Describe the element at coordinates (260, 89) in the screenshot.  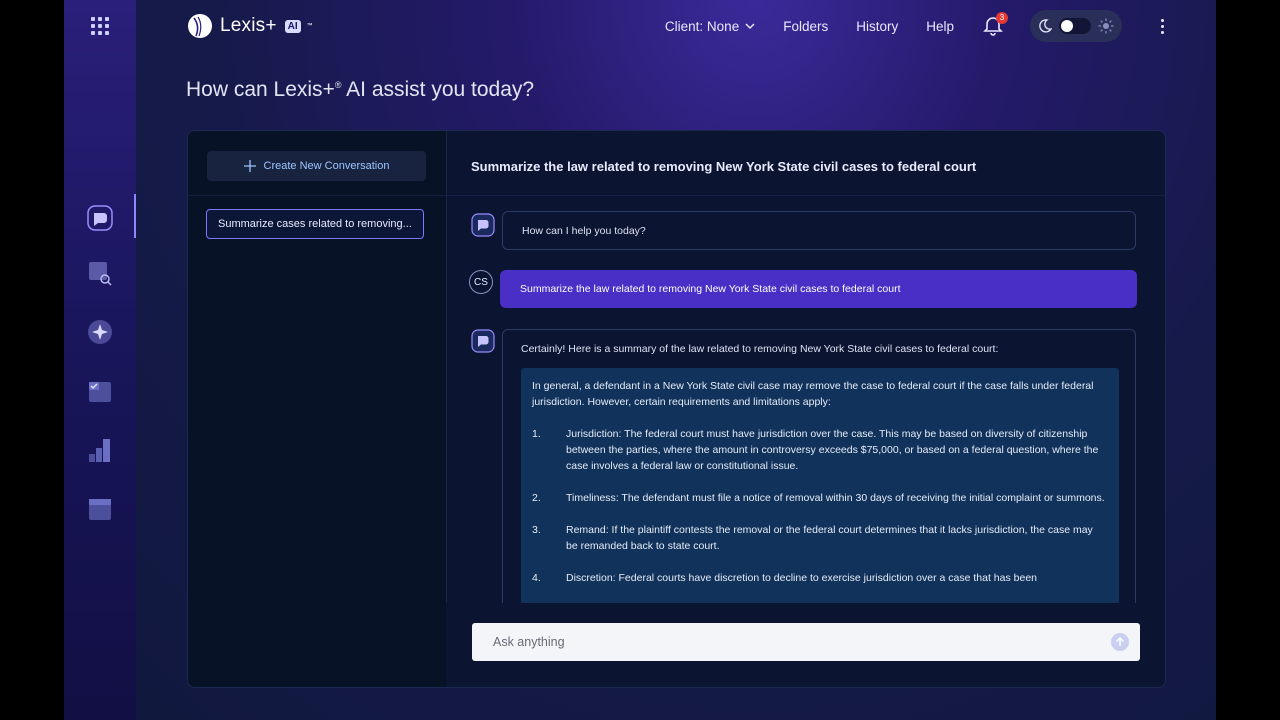
I see `greeting-text-pre: How can Lexis+` at that location.